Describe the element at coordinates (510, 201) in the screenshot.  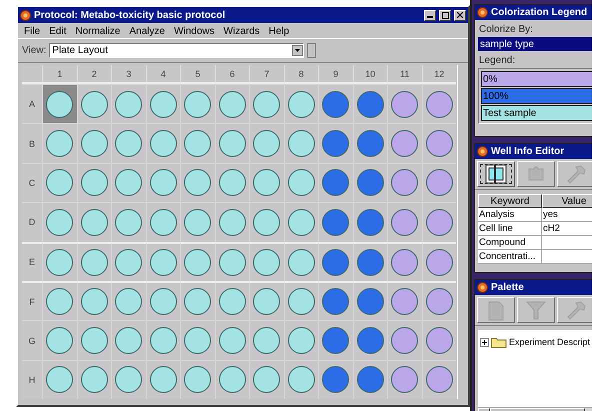
I see `table-header: Keyword` at that location.